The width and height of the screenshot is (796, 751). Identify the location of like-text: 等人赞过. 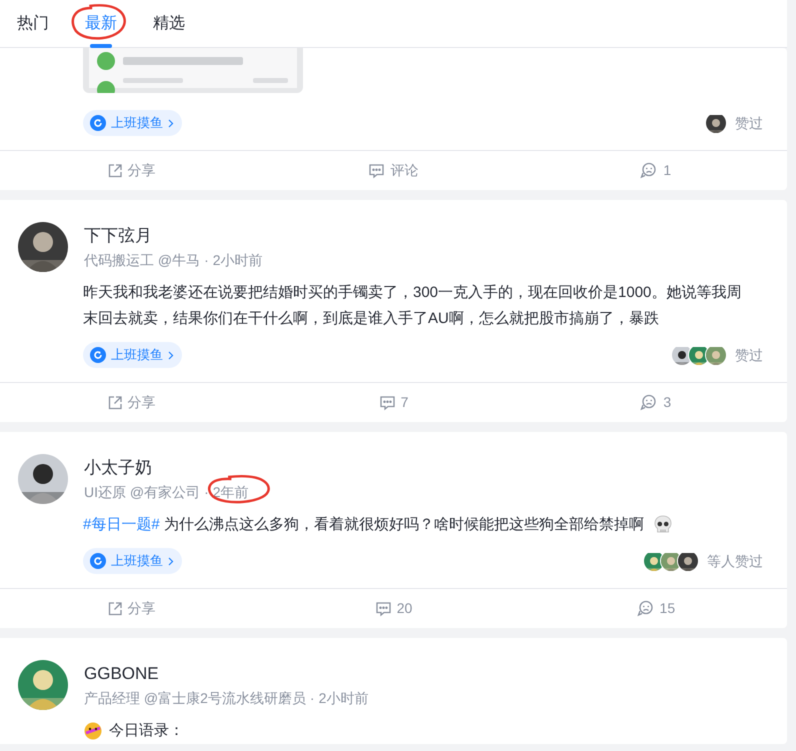
(735, 561).